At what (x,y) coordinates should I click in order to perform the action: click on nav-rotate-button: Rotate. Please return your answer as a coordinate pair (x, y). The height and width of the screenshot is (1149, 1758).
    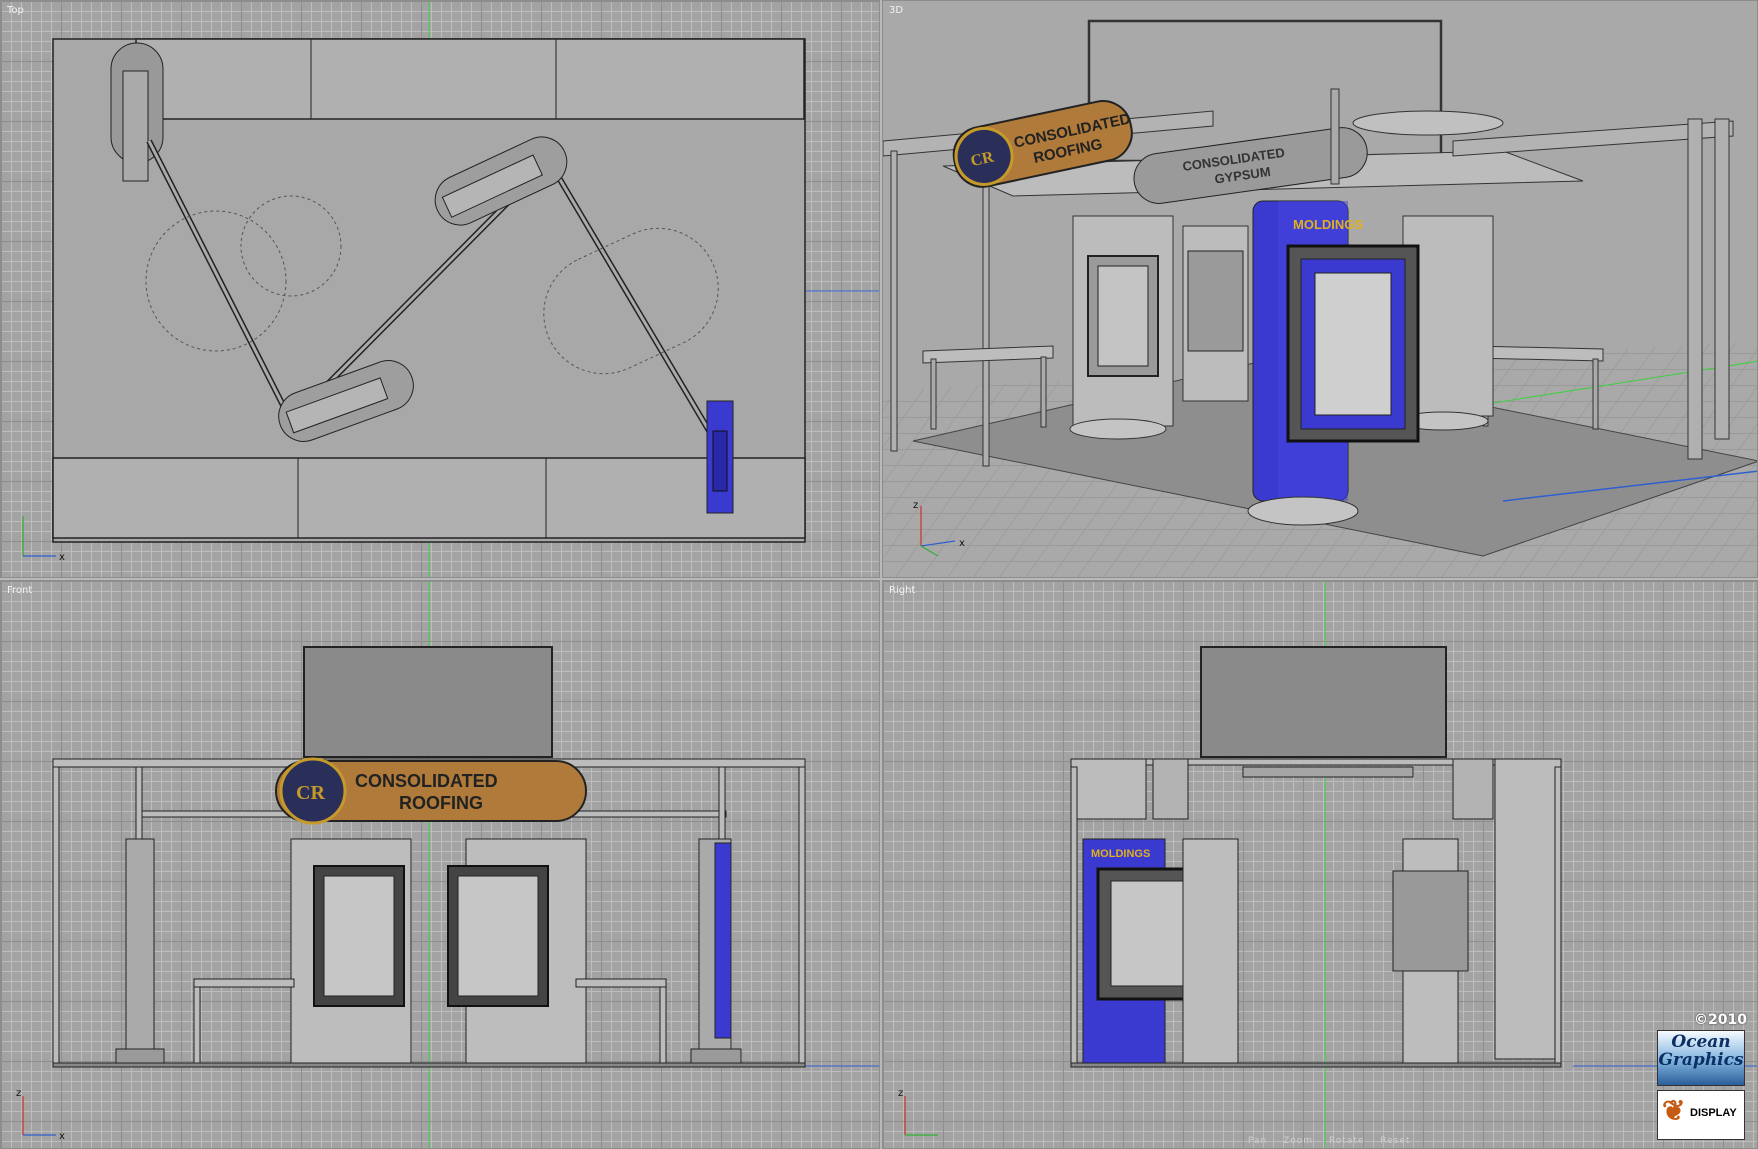
    Looking at the image, I should click on (1346, 1141).